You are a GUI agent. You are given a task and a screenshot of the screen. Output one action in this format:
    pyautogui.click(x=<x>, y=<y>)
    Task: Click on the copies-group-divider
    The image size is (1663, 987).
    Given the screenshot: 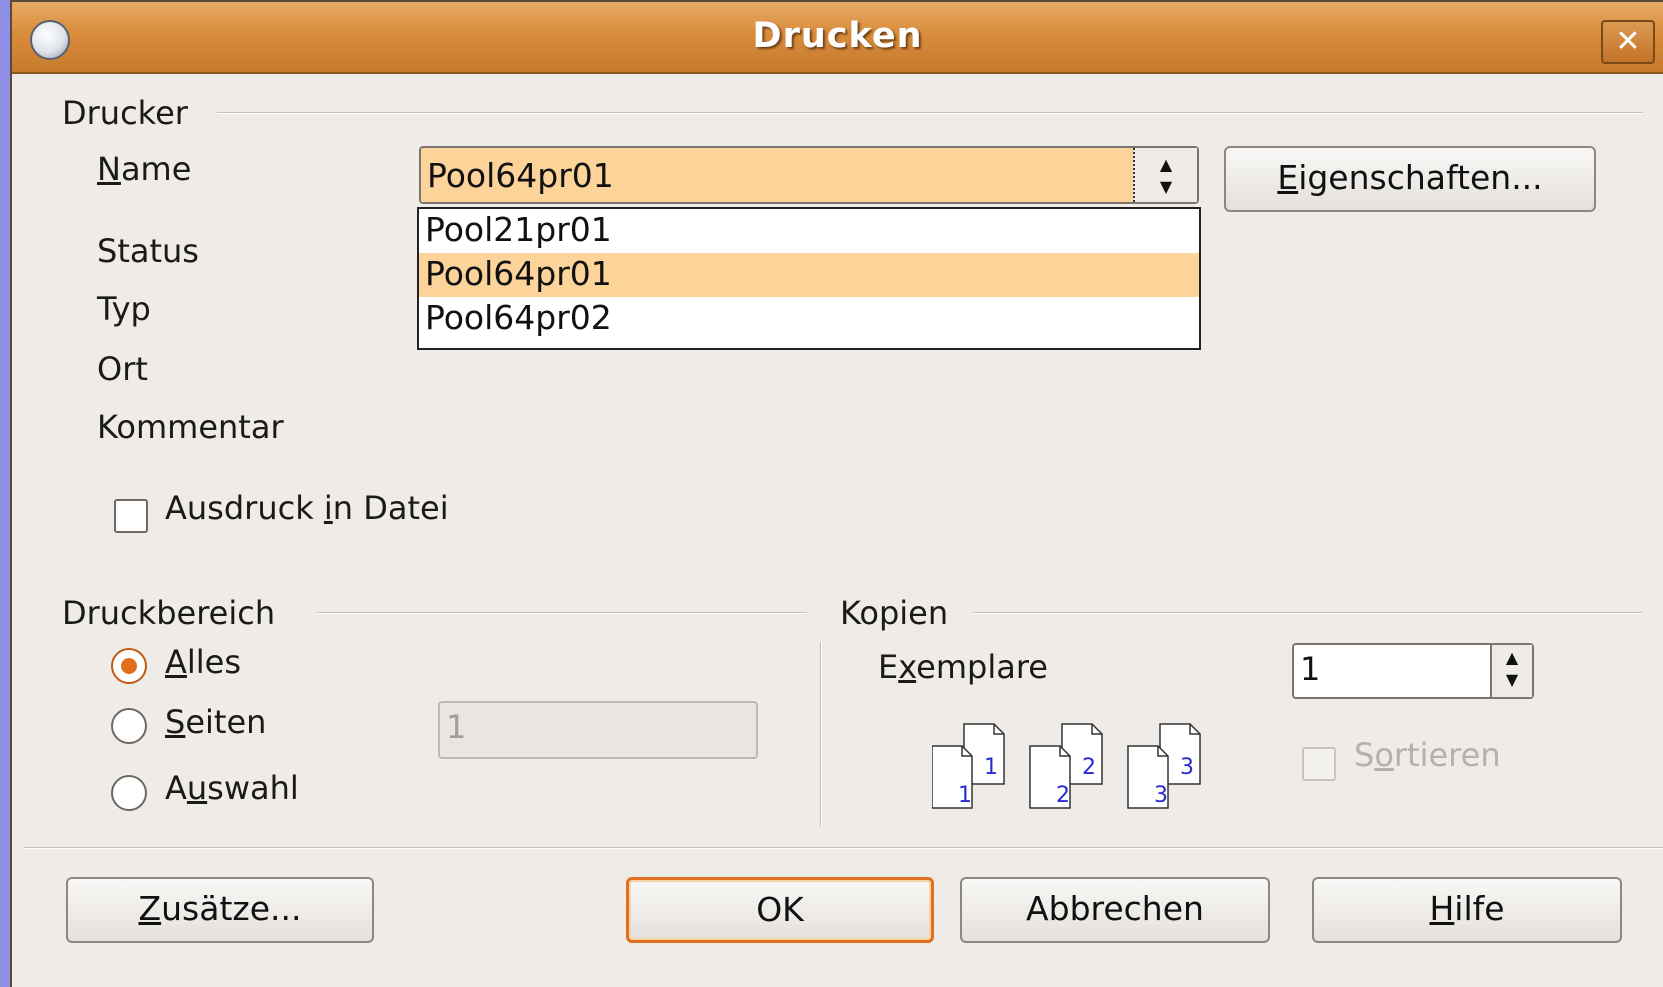 What is the action you would take?
    pyautogui.click(x=1307, y=613)
    